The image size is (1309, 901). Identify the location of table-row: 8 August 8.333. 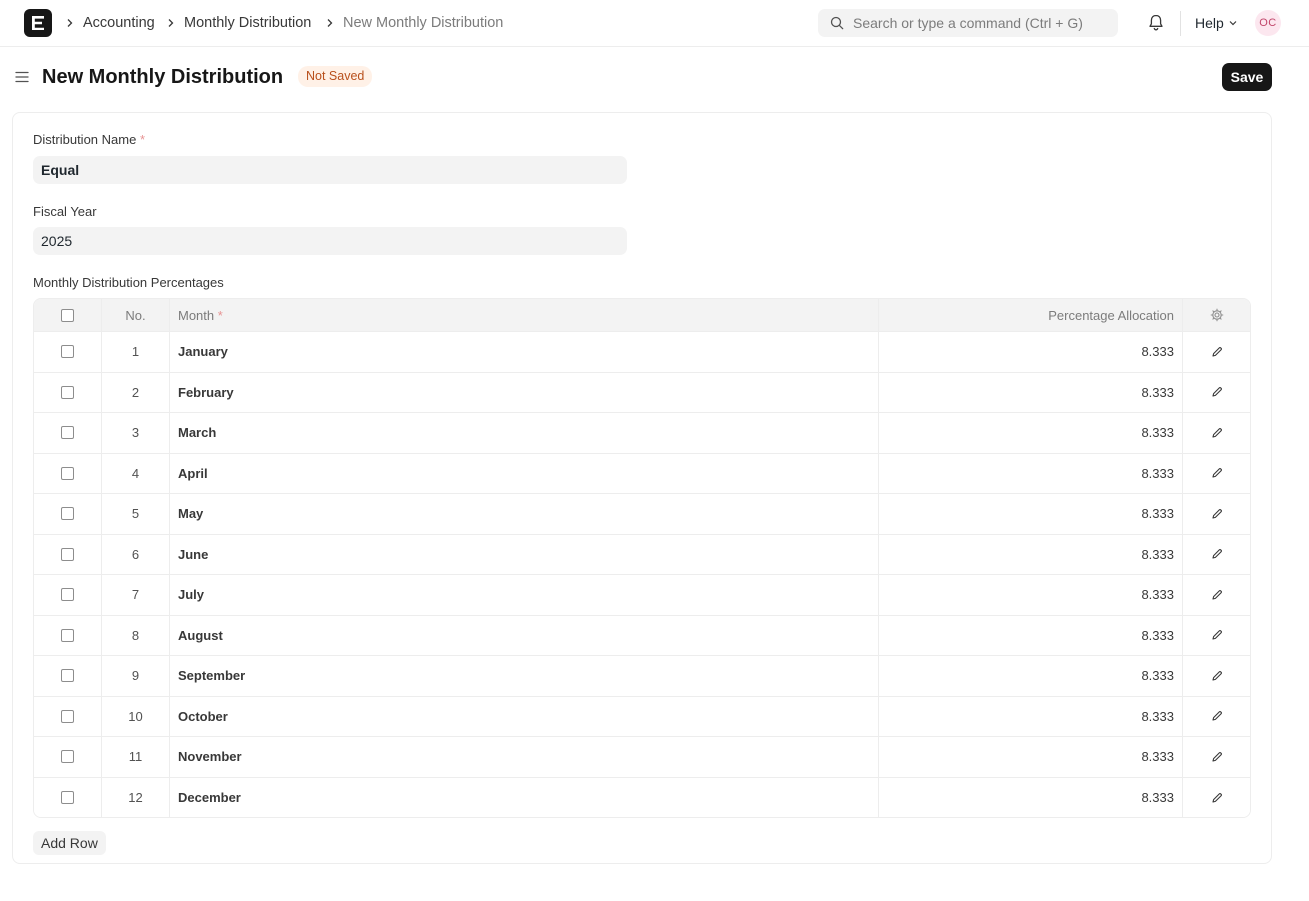
(642, 635).